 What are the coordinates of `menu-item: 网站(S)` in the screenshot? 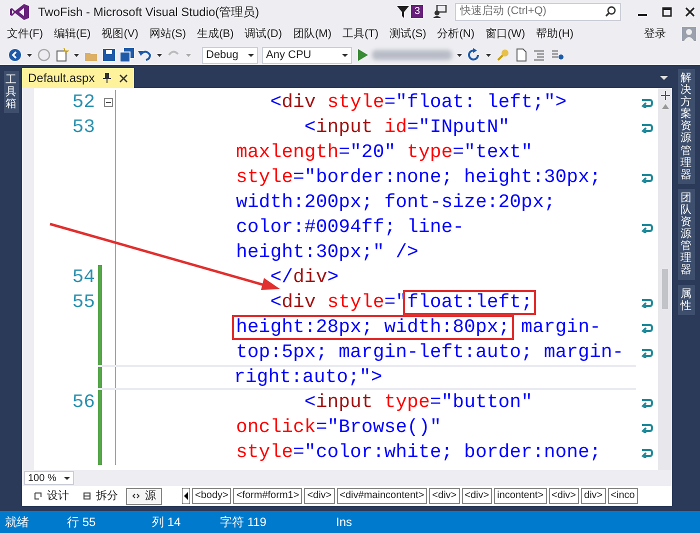 It's located at (168, 34).